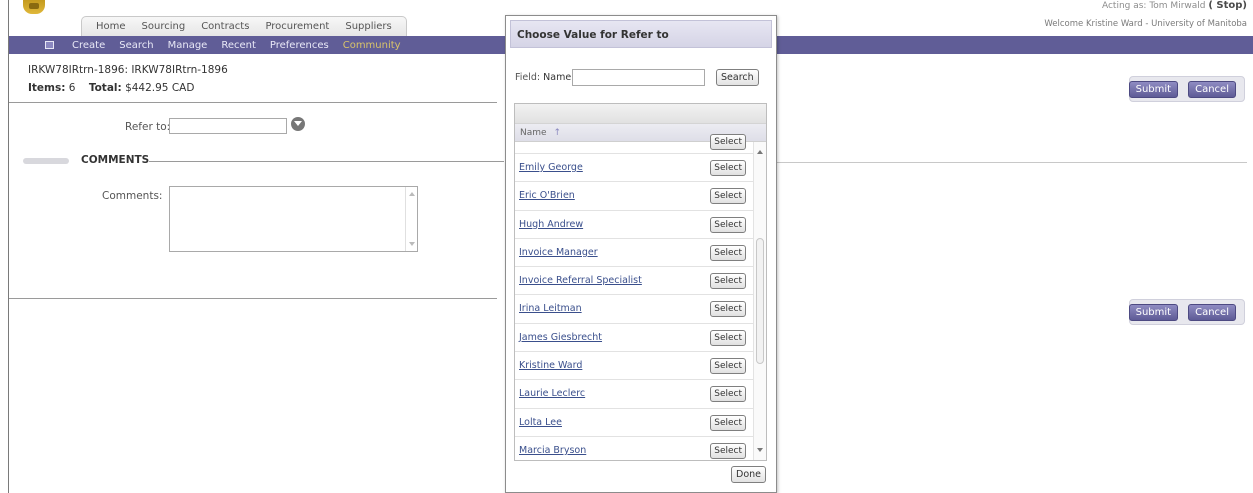 The width and height of the screenshot is (1253, 493). What do you see at coordinates (634, 196) in the screenshot?
I see `list-item: Eric O'Brien Select` at bounding box center [634, 196].